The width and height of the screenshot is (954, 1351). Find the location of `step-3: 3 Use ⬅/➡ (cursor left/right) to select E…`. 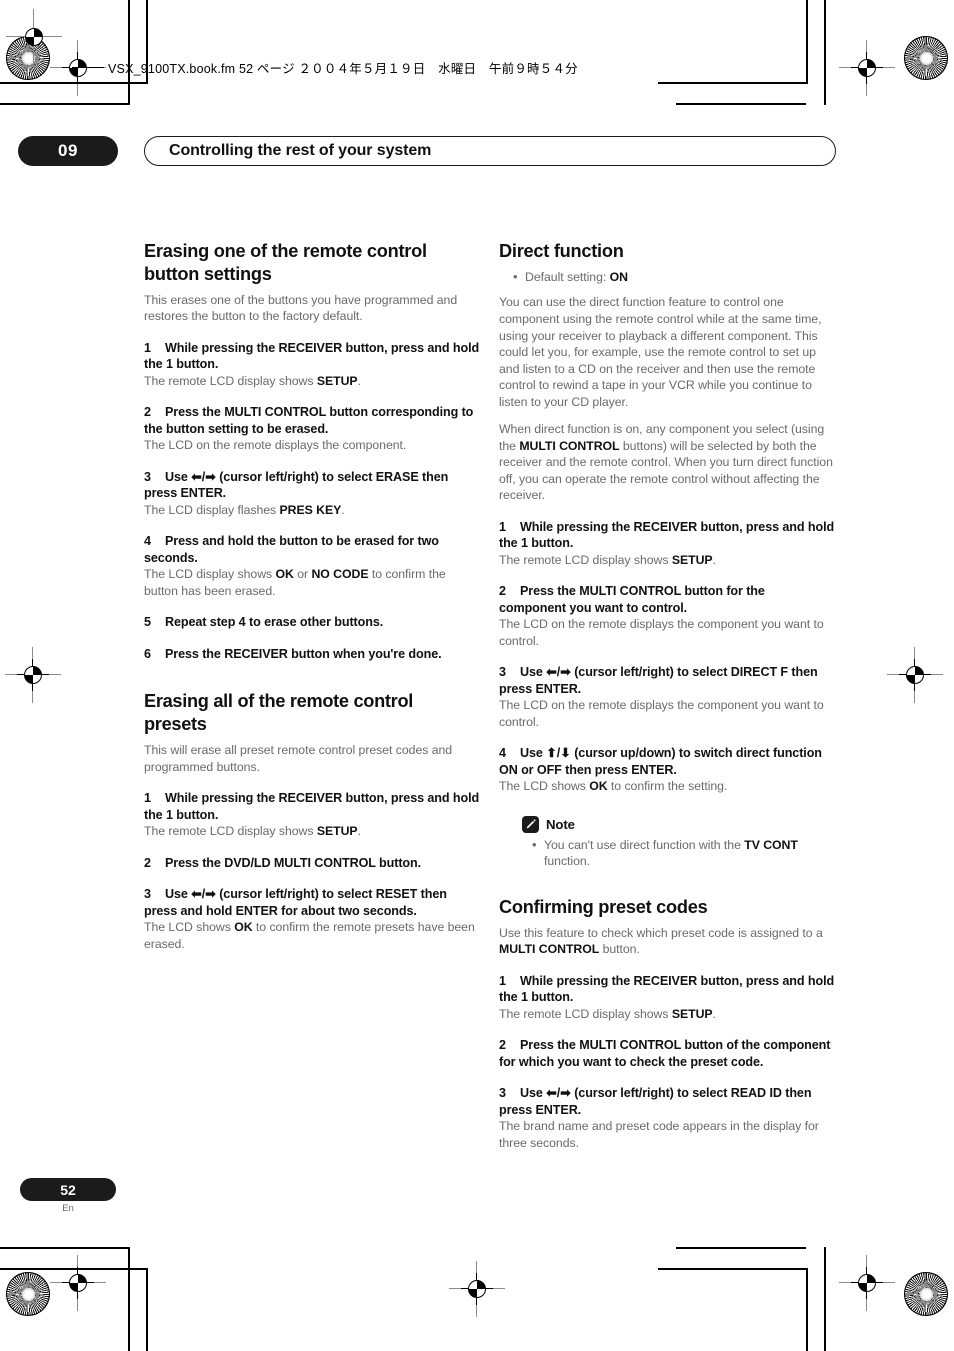

step-3: 3 Use ⬅/➡ (cursor left/right) to select E… is located at coordinates (312, 485).